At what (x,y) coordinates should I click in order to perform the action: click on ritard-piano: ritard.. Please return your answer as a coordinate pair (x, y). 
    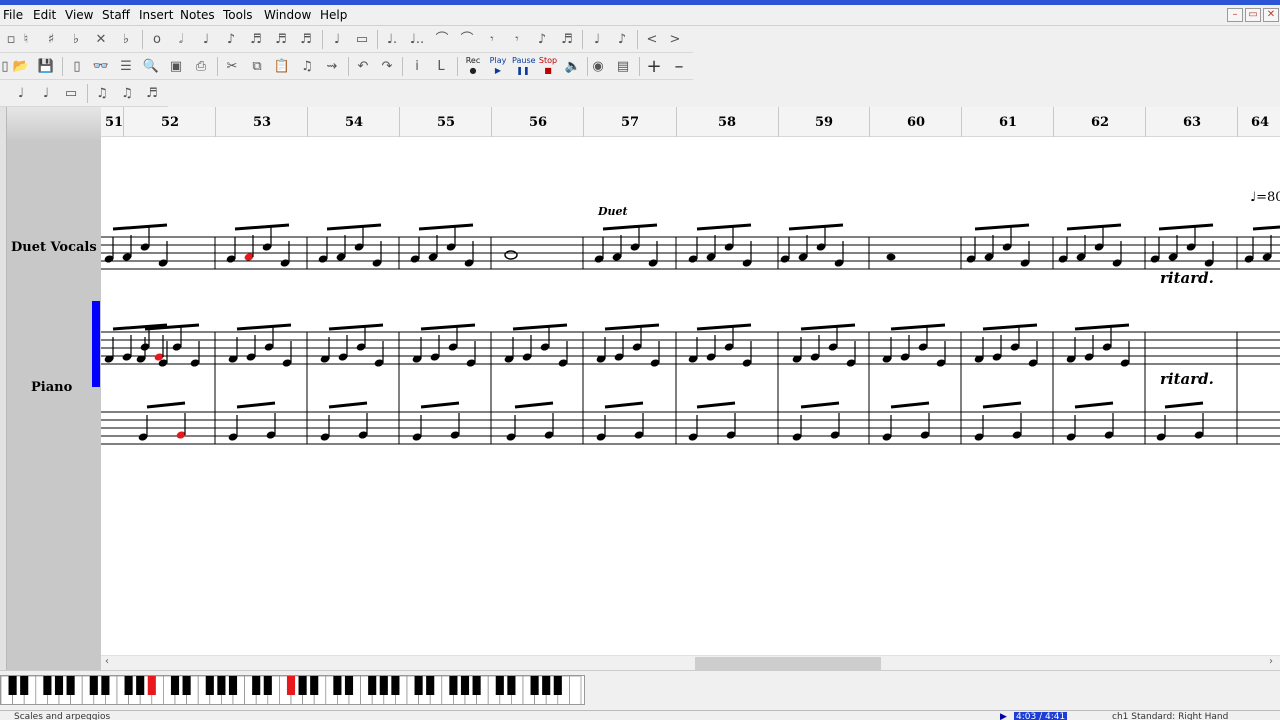
    Looking at the image, I should click on (1187, 379).